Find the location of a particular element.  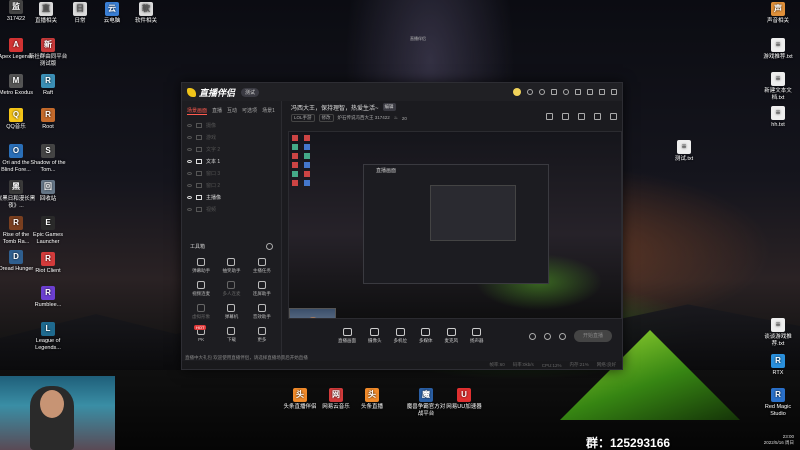

desktop-icon-col2-1-icon: R is located at coordinates (48, 81).